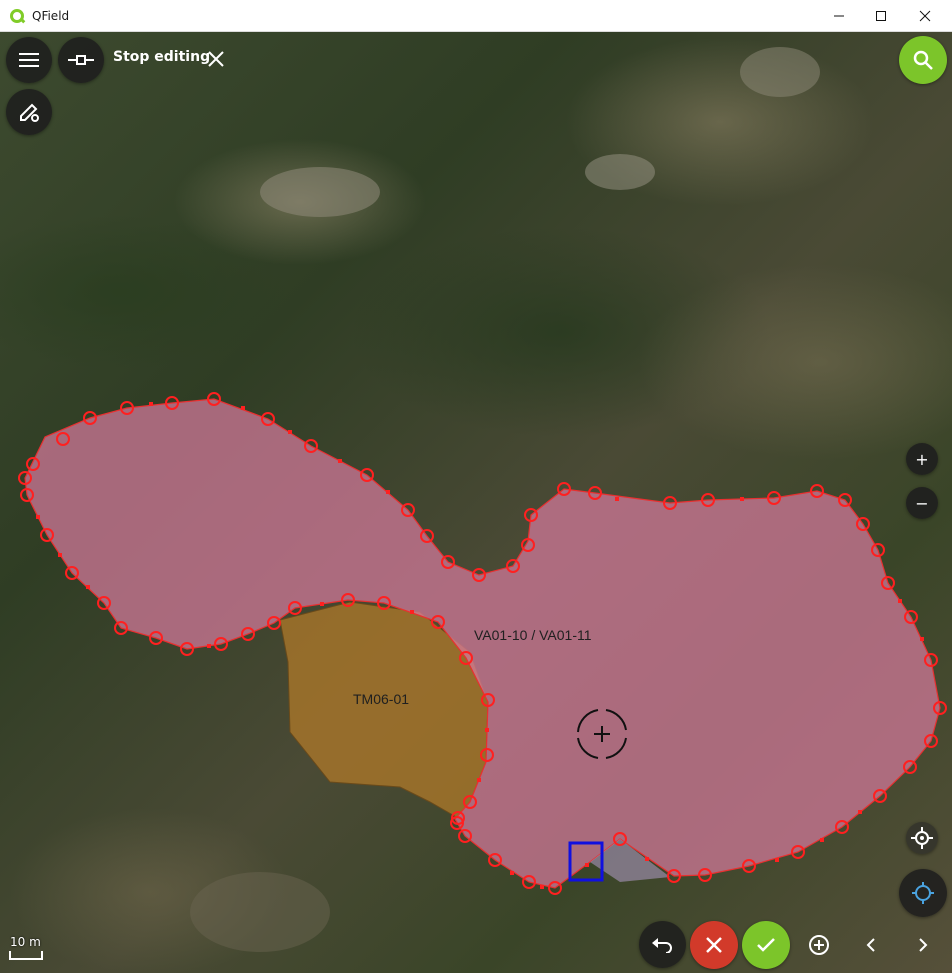 The image size is (952, 973). What do you see at coordinates (161, 57) in the screenshot?
I see `stop-editing-label: Stop editing` at bounding box center [161, 57].